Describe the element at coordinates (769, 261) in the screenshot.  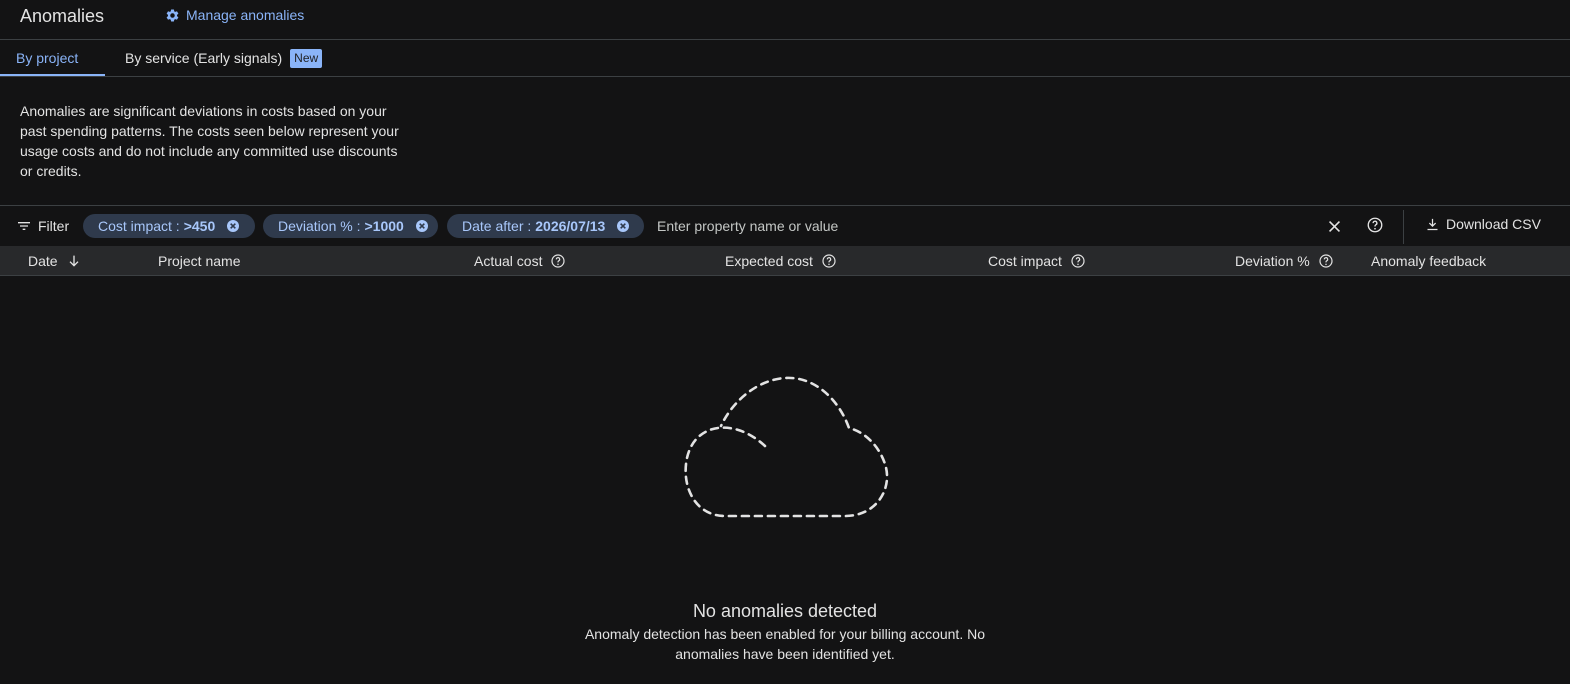
I see `column-label: Expected cost` at that location.